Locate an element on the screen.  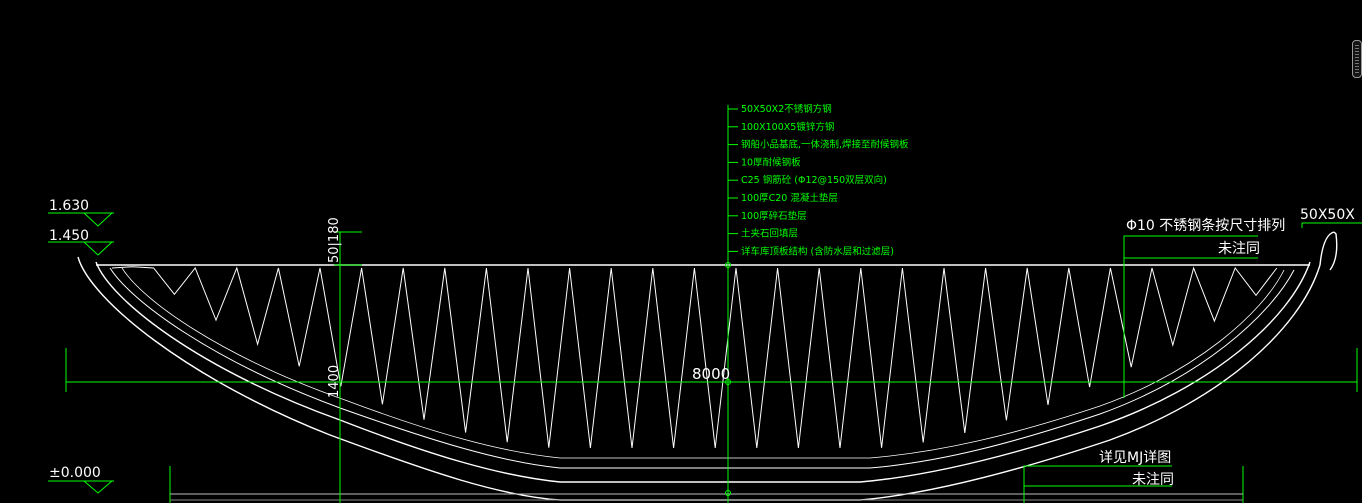
scrollbar-grip-icon is located at coordinates (1357, 59).